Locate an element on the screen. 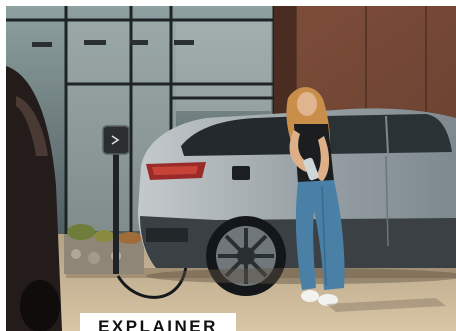 The height and width of the screenshot is (331, 456). explainer-badge: EXPLAINER is located at coordinates (158, 322).